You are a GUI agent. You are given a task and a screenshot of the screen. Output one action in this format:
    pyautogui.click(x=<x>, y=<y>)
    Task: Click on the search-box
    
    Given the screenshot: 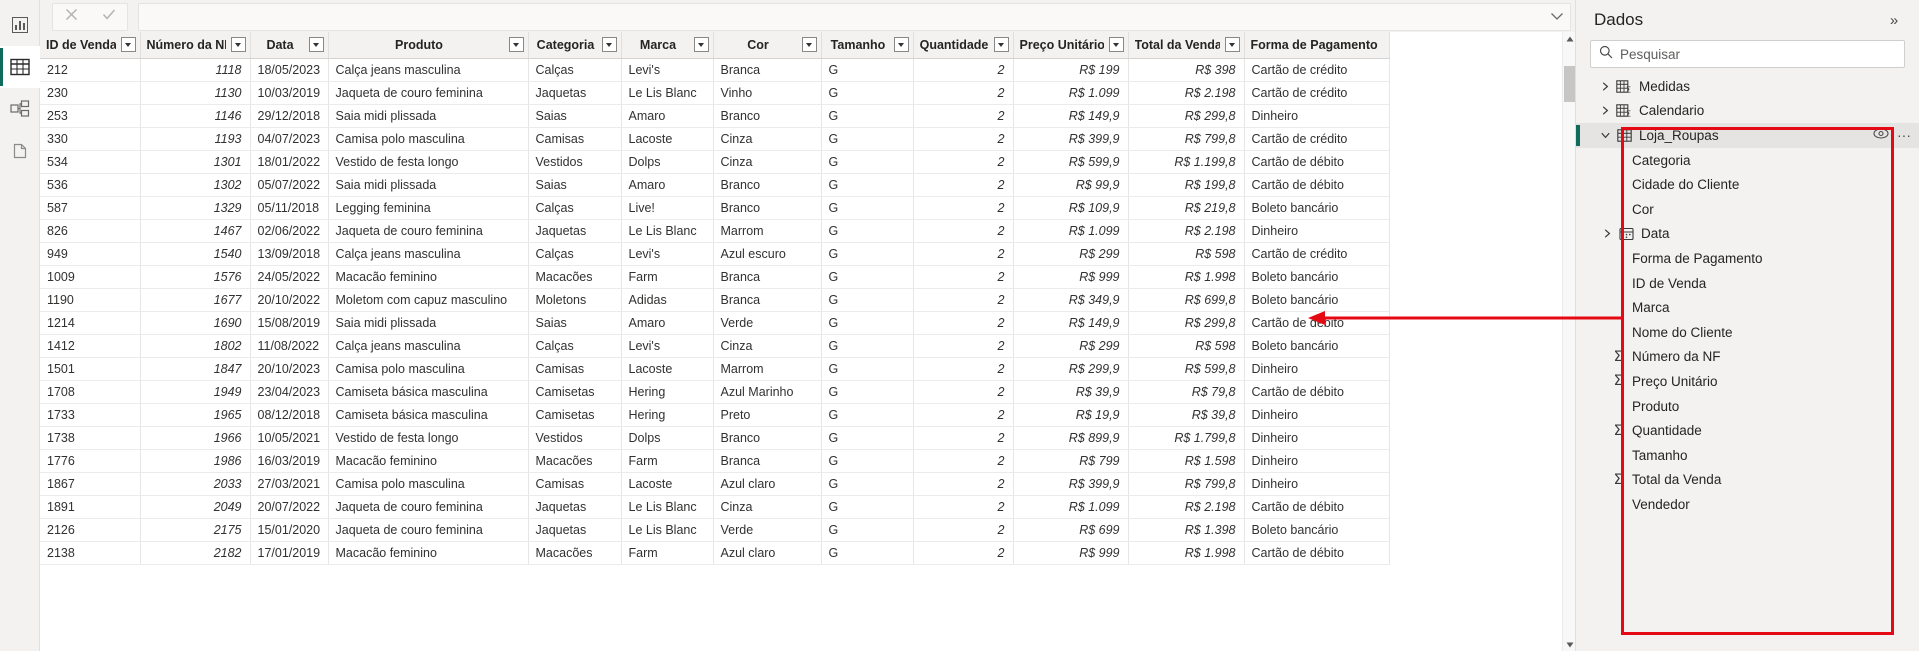 What is the action you would take?
    pyautogui.click(x=1747, y=54)
    